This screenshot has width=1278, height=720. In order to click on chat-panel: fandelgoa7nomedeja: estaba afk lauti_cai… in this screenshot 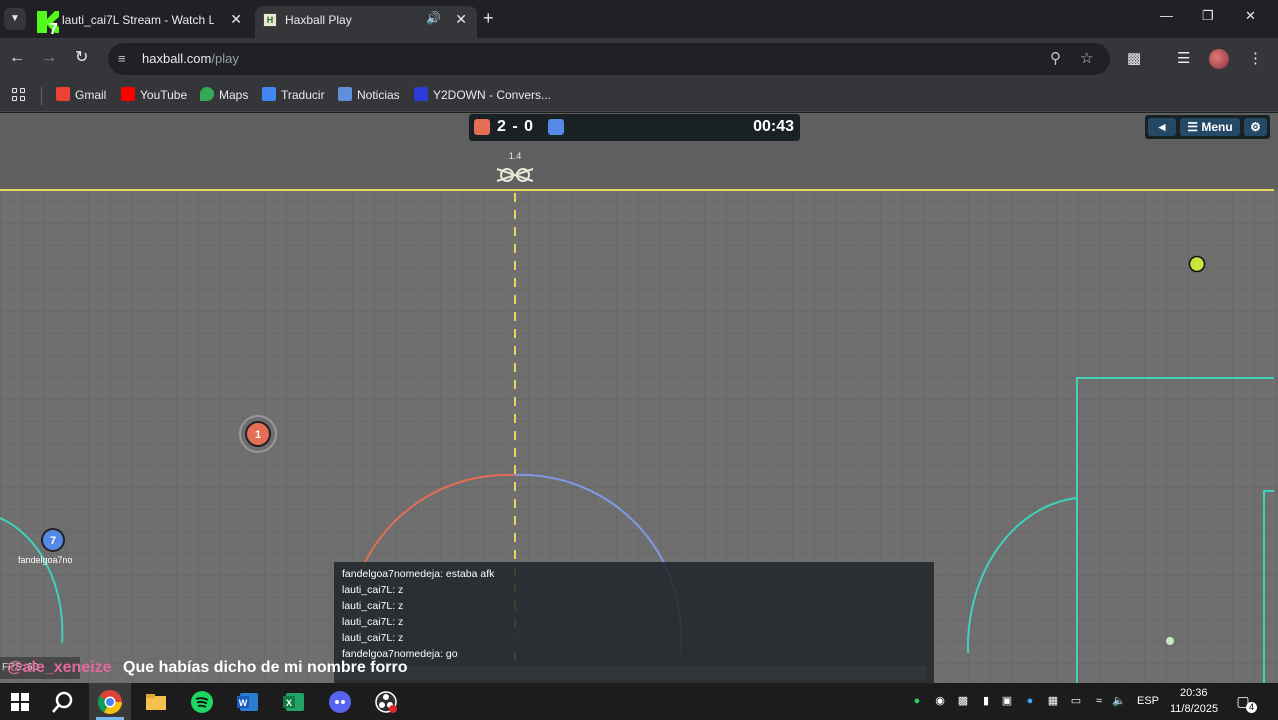, I will do `click(634, 622)`.